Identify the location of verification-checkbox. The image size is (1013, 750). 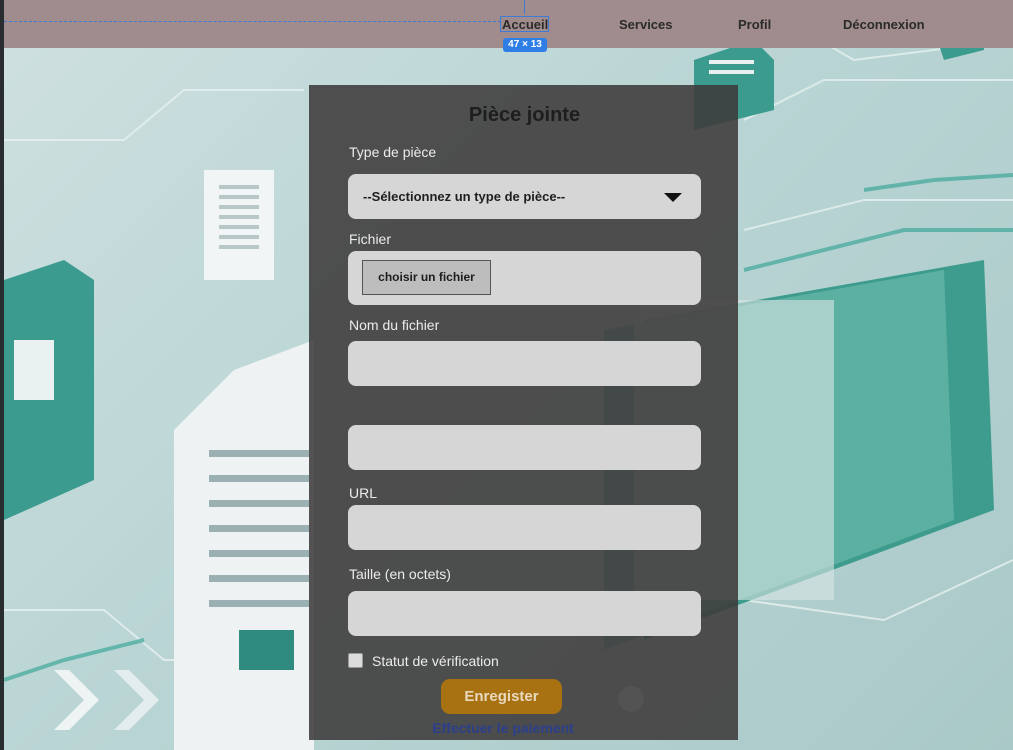
(355, 660).